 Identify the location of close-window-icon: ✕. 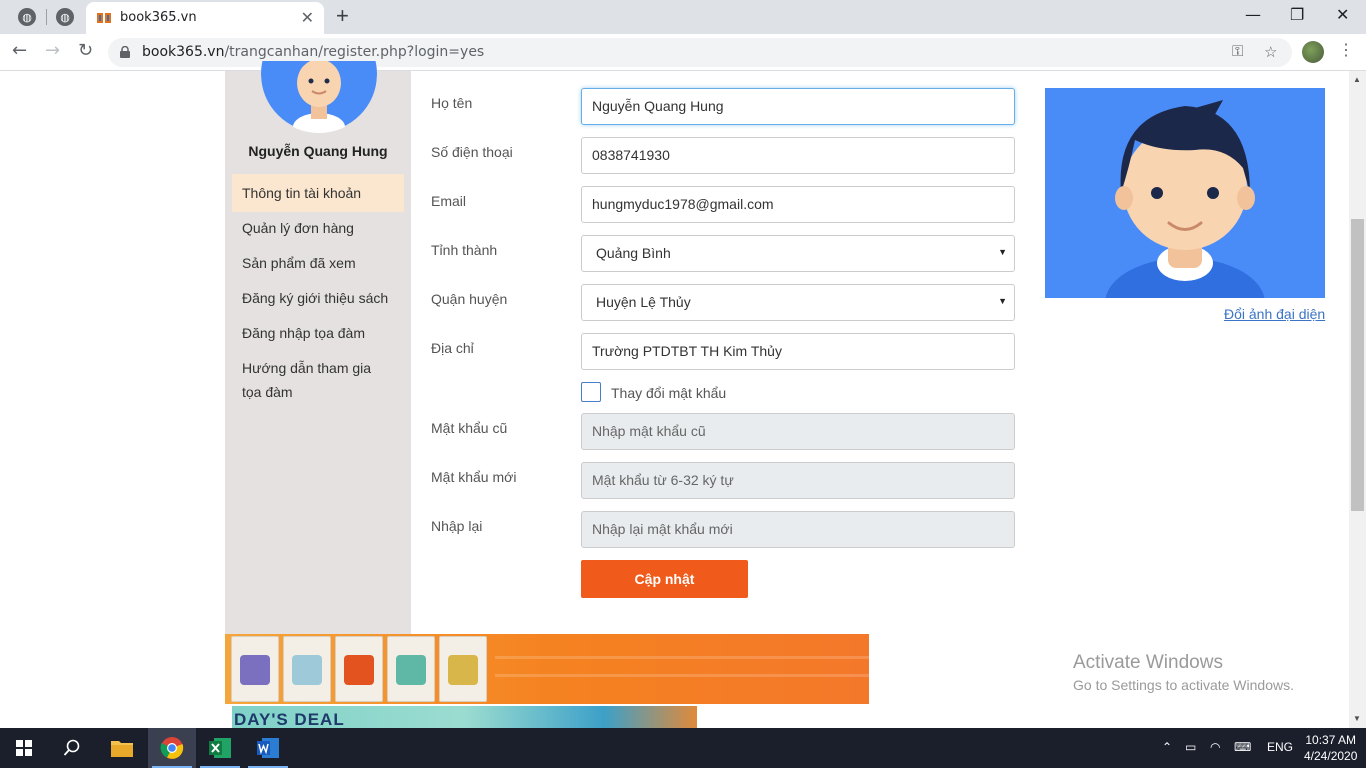
(1342, 14).